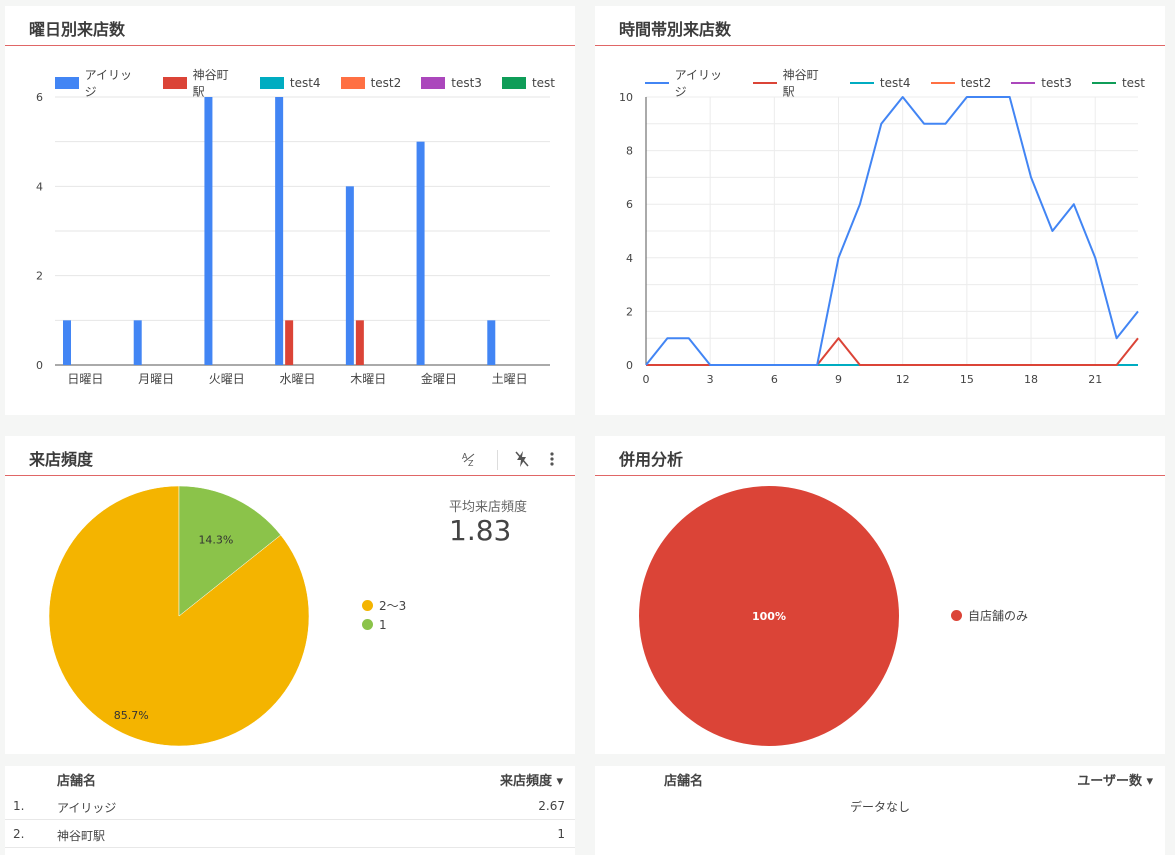 The height and width of the screenshot is (855, 1175). Describe the element at coordinates (488, 507) in the screenshot. I see `avg-frequency-label: 平均来店頻度` at that location.